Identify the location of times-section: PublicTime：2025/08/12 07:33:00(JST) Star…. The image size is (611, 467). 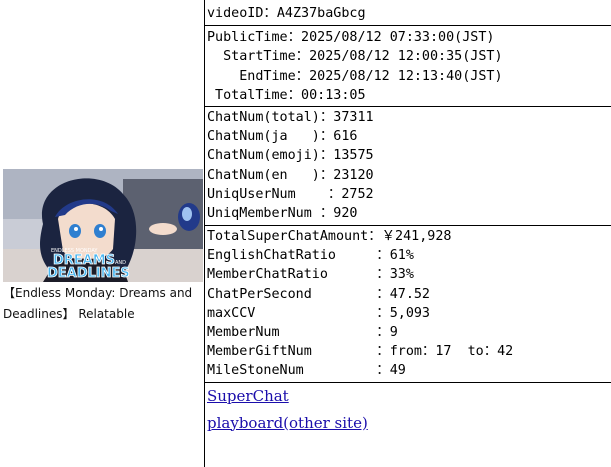
(408, 65).